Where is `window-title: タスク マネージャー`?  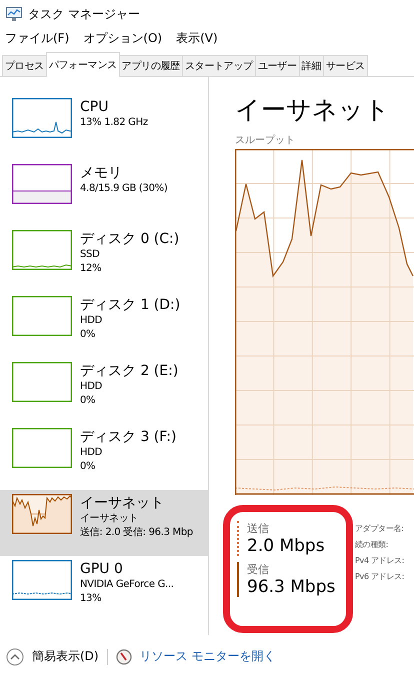
window-title: タスク マネージャー is located at coordinates (84, 14).